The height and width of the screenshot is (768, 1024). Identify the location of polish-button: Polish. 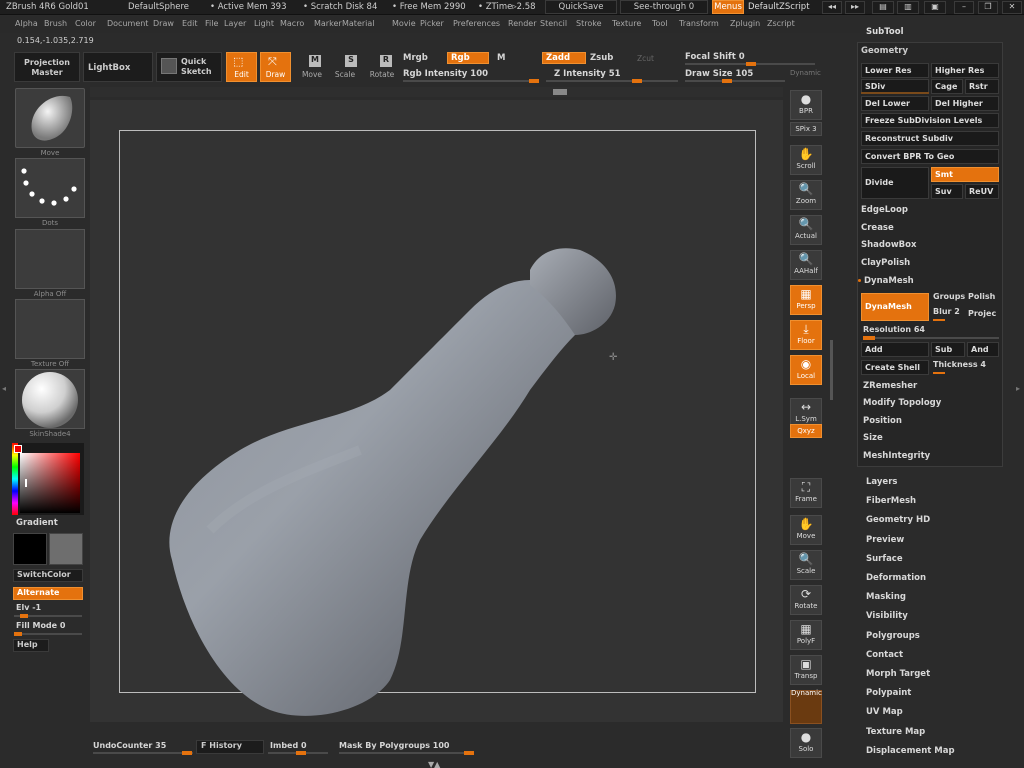
(985, 296).